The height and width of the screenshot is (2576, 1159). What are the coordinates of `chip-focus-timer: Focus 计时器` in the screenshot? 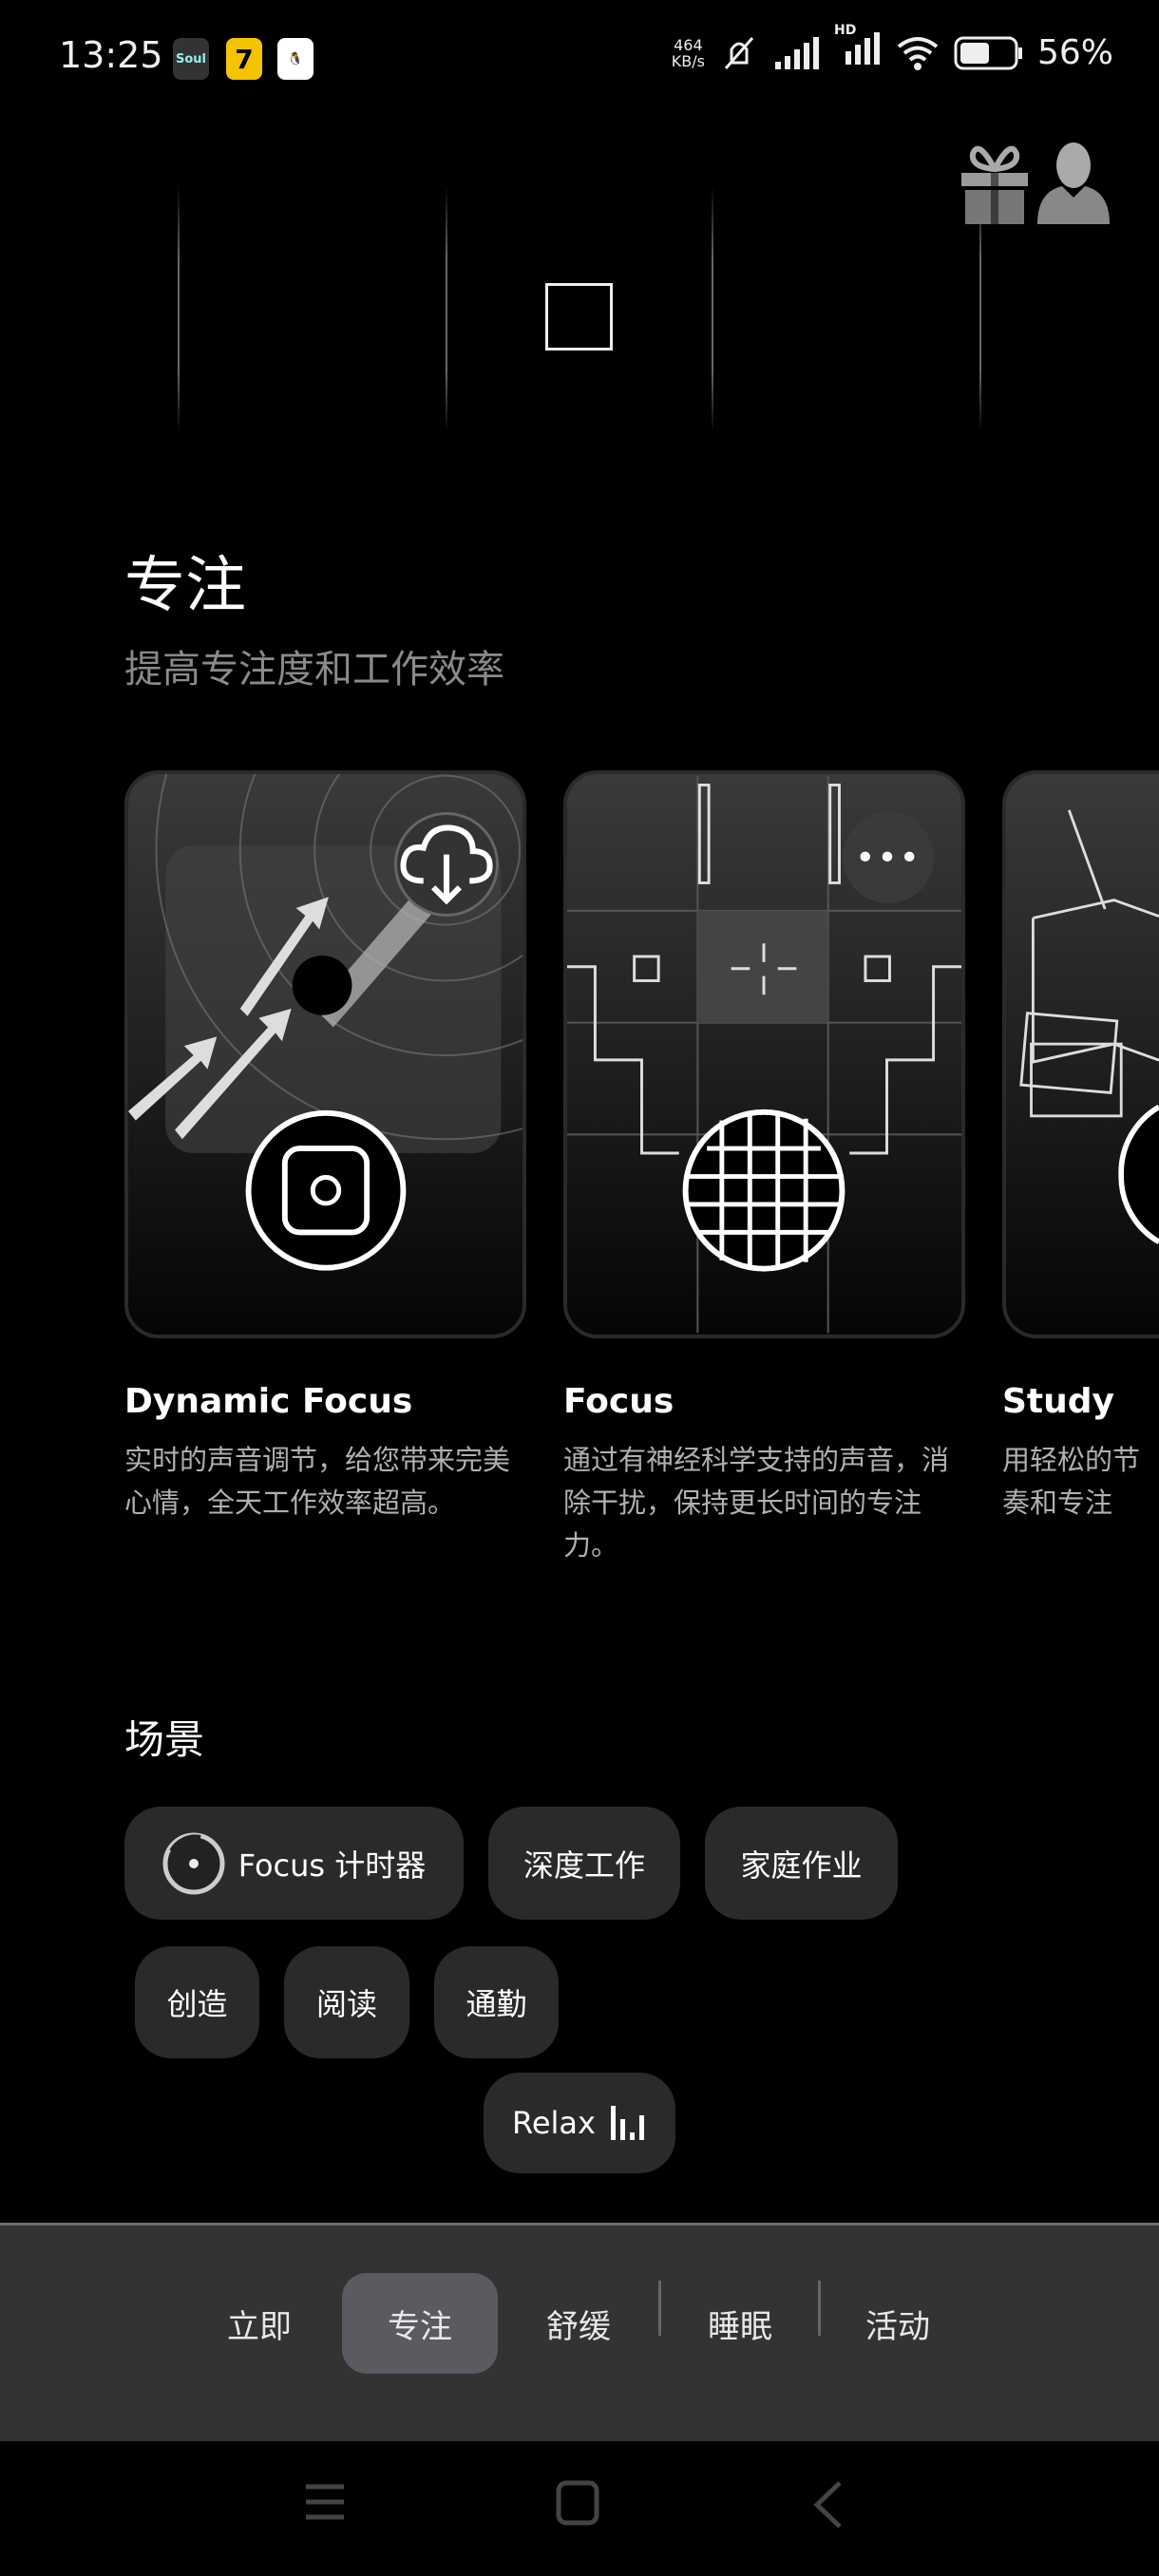 It's located at (294, 1863).